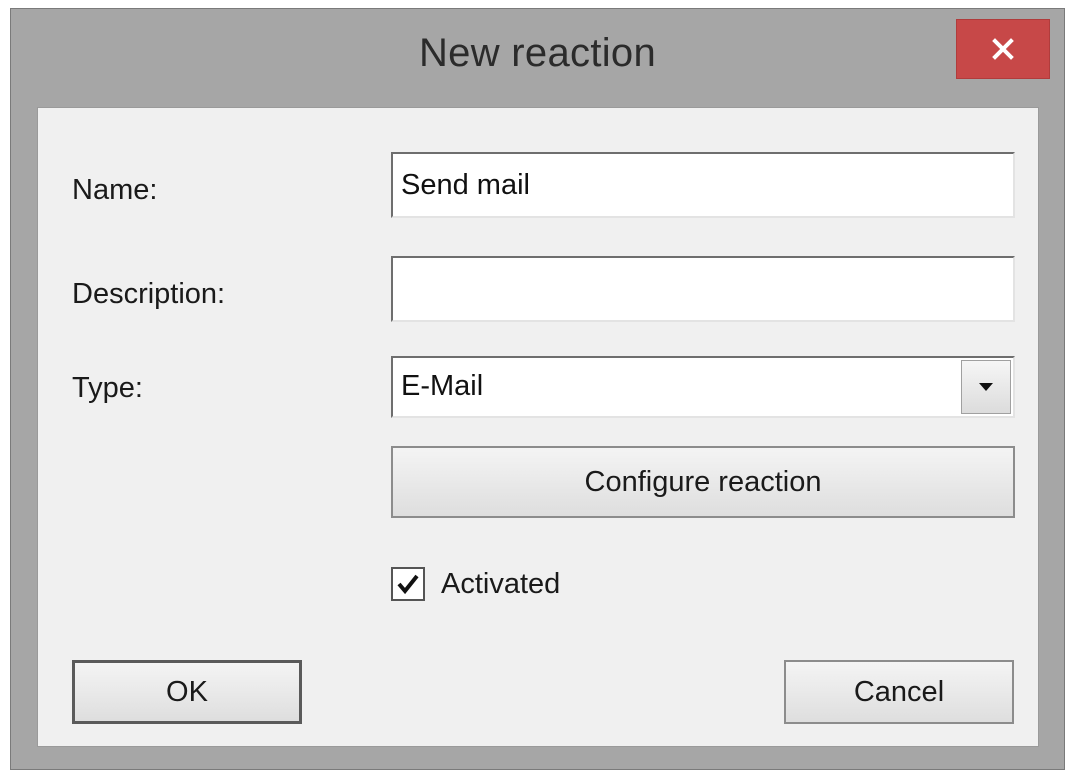 Image resolution: width=1075 pixels, height=778 pixels. I want to click on description-input, so click(703, 289).